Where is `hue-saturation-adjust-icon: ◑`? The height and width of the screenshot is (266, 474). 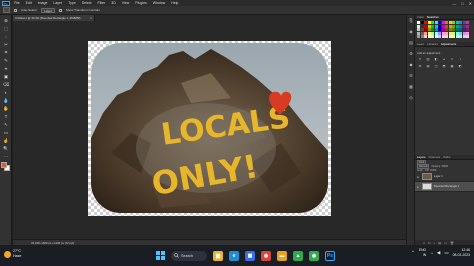 hue-saturation-adjust-icon: ◑ is located at coordinates (460, 59).